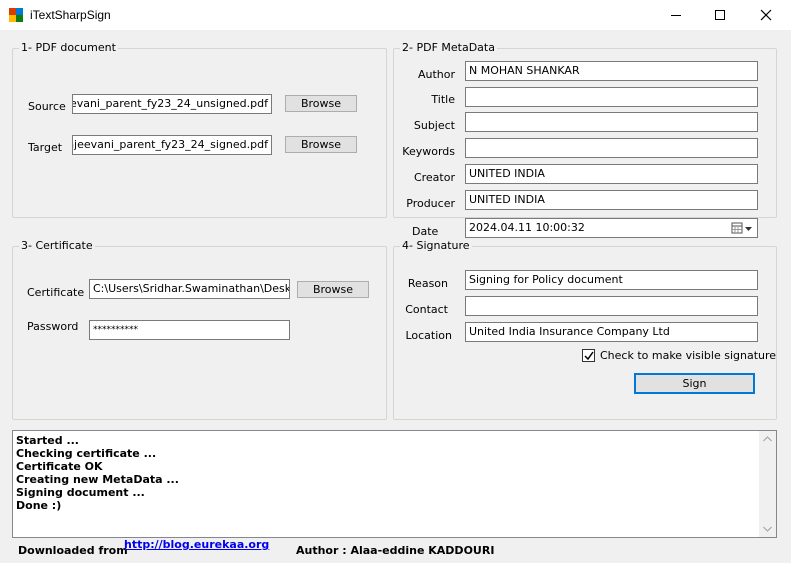 The image size is (791, 563). I want to click on log-scrollbar, so click(767, 484).